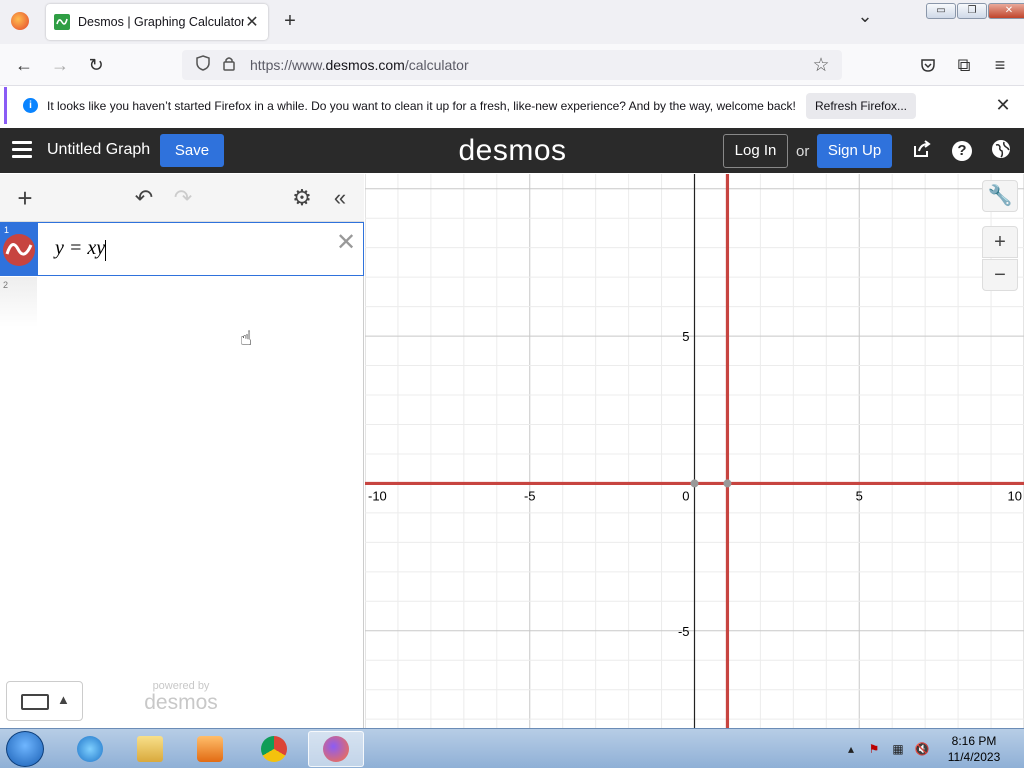  What do you see at coordinates (96, 65) in the screenshot?
I see `reload-icon: ↻` at bounding box center [96, 65].